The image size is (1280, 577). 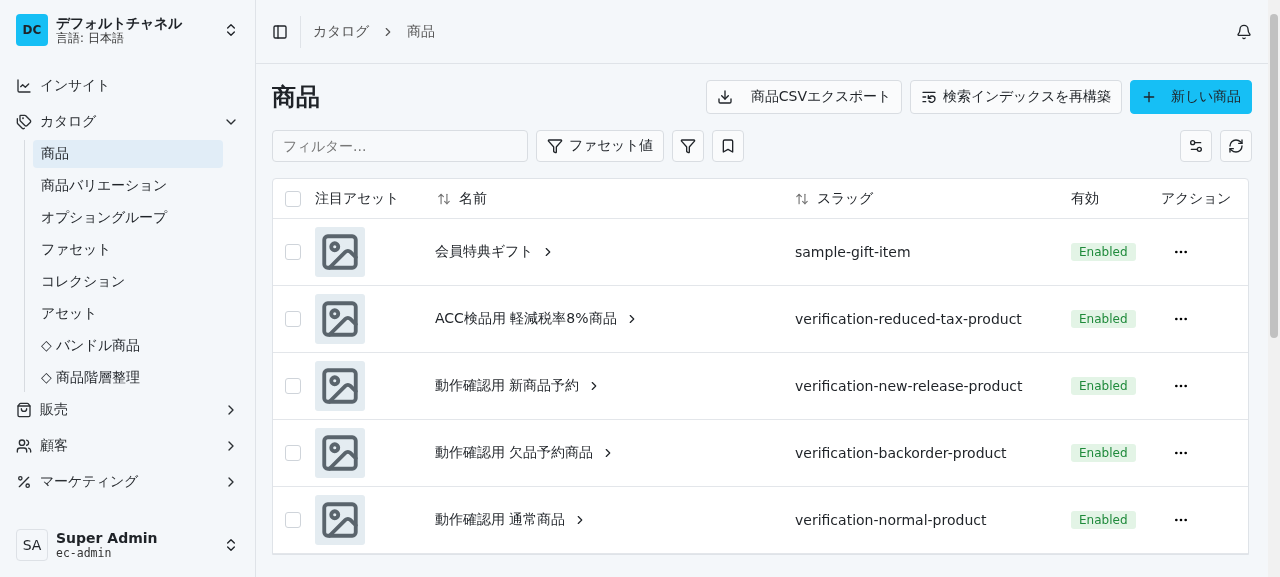 What do you see at coordinates (341, 31) in the screenshot?
I see `breadcrumb-item: カタログ` at bounding box center [341, 31].